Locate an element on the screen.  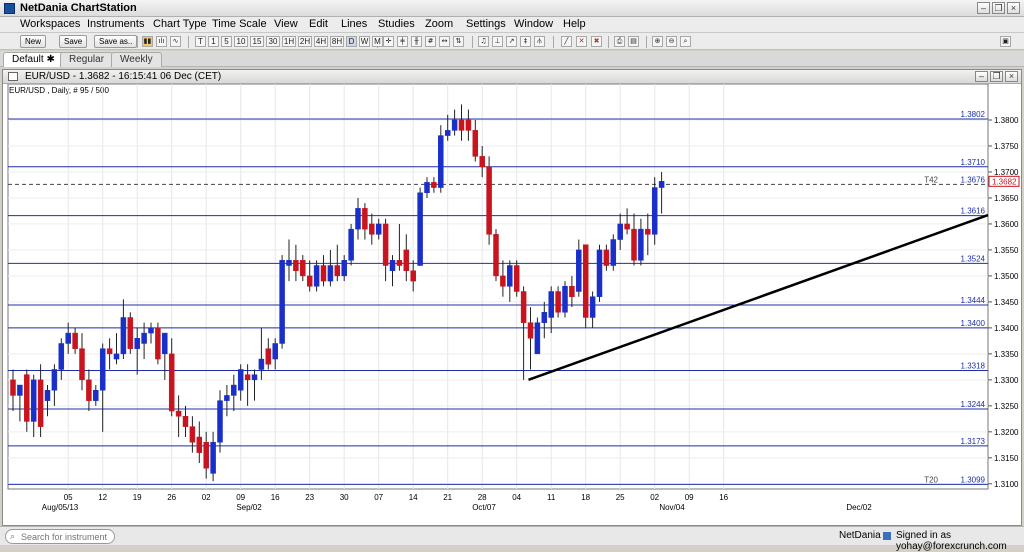
save-as-button: Save as.. is located at coordinates (116, 41).